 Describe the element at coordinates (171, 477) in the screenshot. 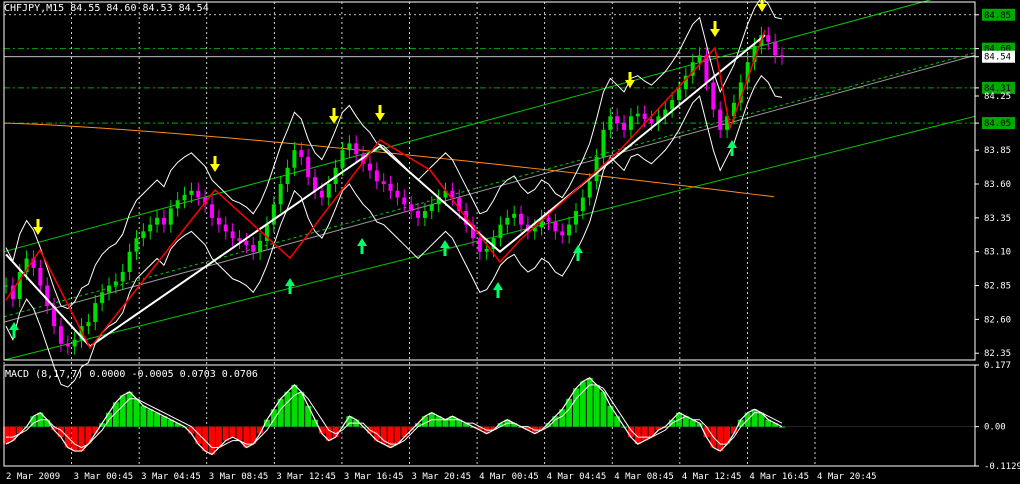

I see `time-tick-label: 3 Mar 04:45` at that location.